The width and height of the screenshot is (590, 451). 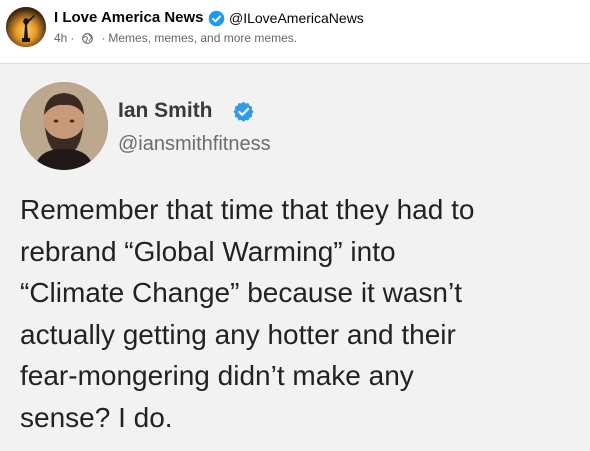 What do you see at coordinates (129, 17) in the screenshot?
I see `page-name: I Love America News` at bounding box center [129, 17].